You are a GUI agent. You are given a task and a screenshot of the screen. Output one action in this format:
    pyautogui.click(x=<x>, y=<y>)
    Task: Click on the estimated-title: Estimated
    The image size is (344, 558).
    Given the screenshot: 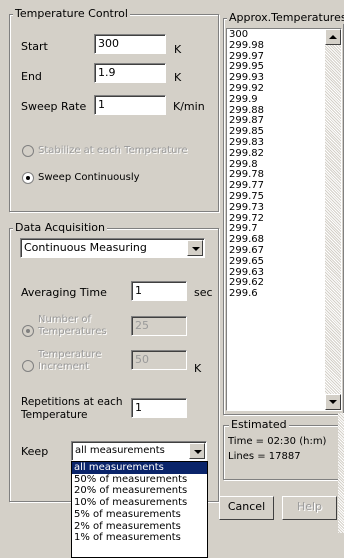 What is the action you would take?
    pyautogui.click(x=259, y=424)
    